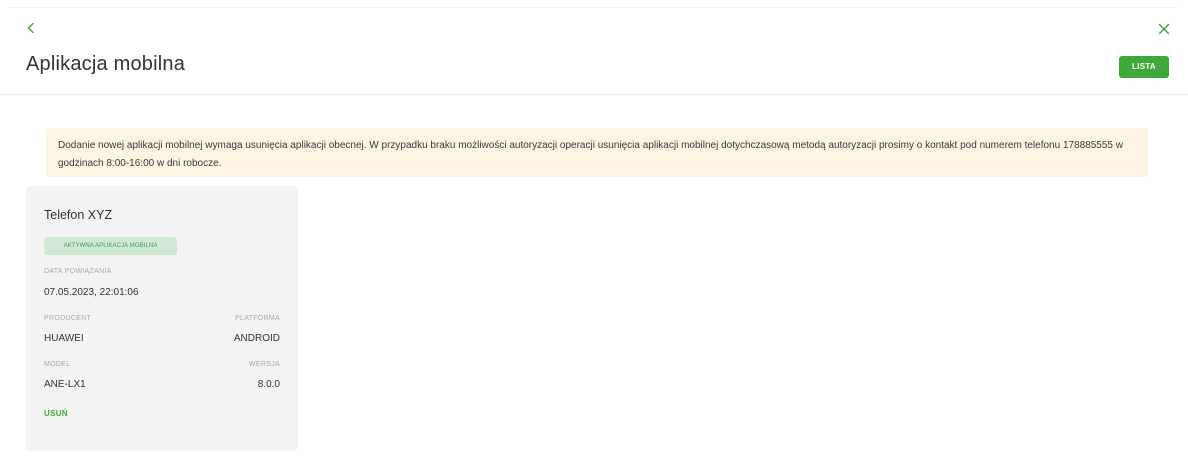 This screenshot has width=1188, height=465. I want to click on producer-value: HUAWEI, so click(64, 338).